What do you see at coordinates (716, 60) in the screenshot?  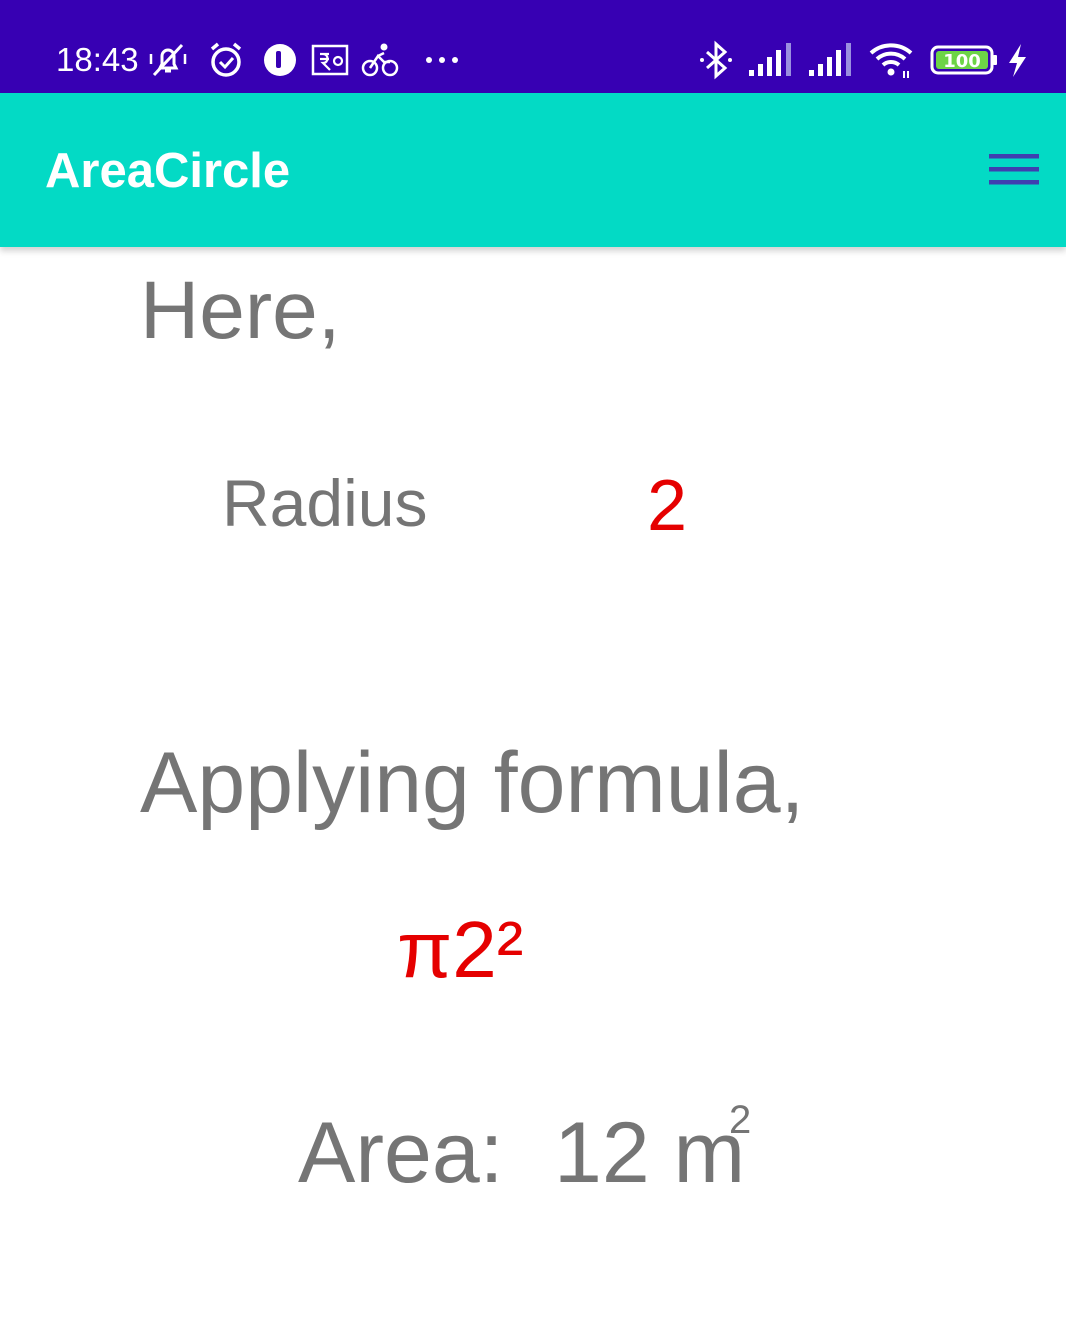 I see `bluetooth-icon` at bounding box center [716, 60].